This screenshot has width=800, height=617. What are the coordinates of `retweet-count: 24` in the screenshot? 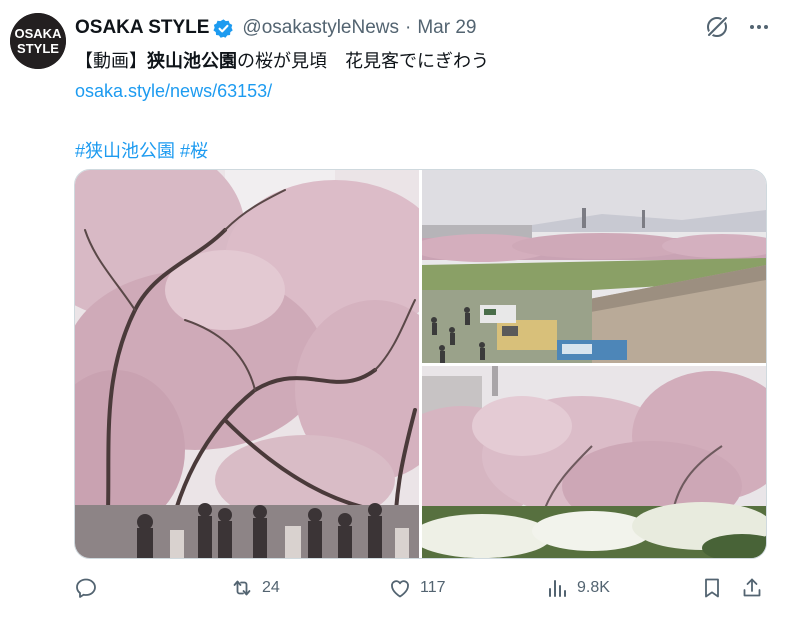 It's located at (271, 587).